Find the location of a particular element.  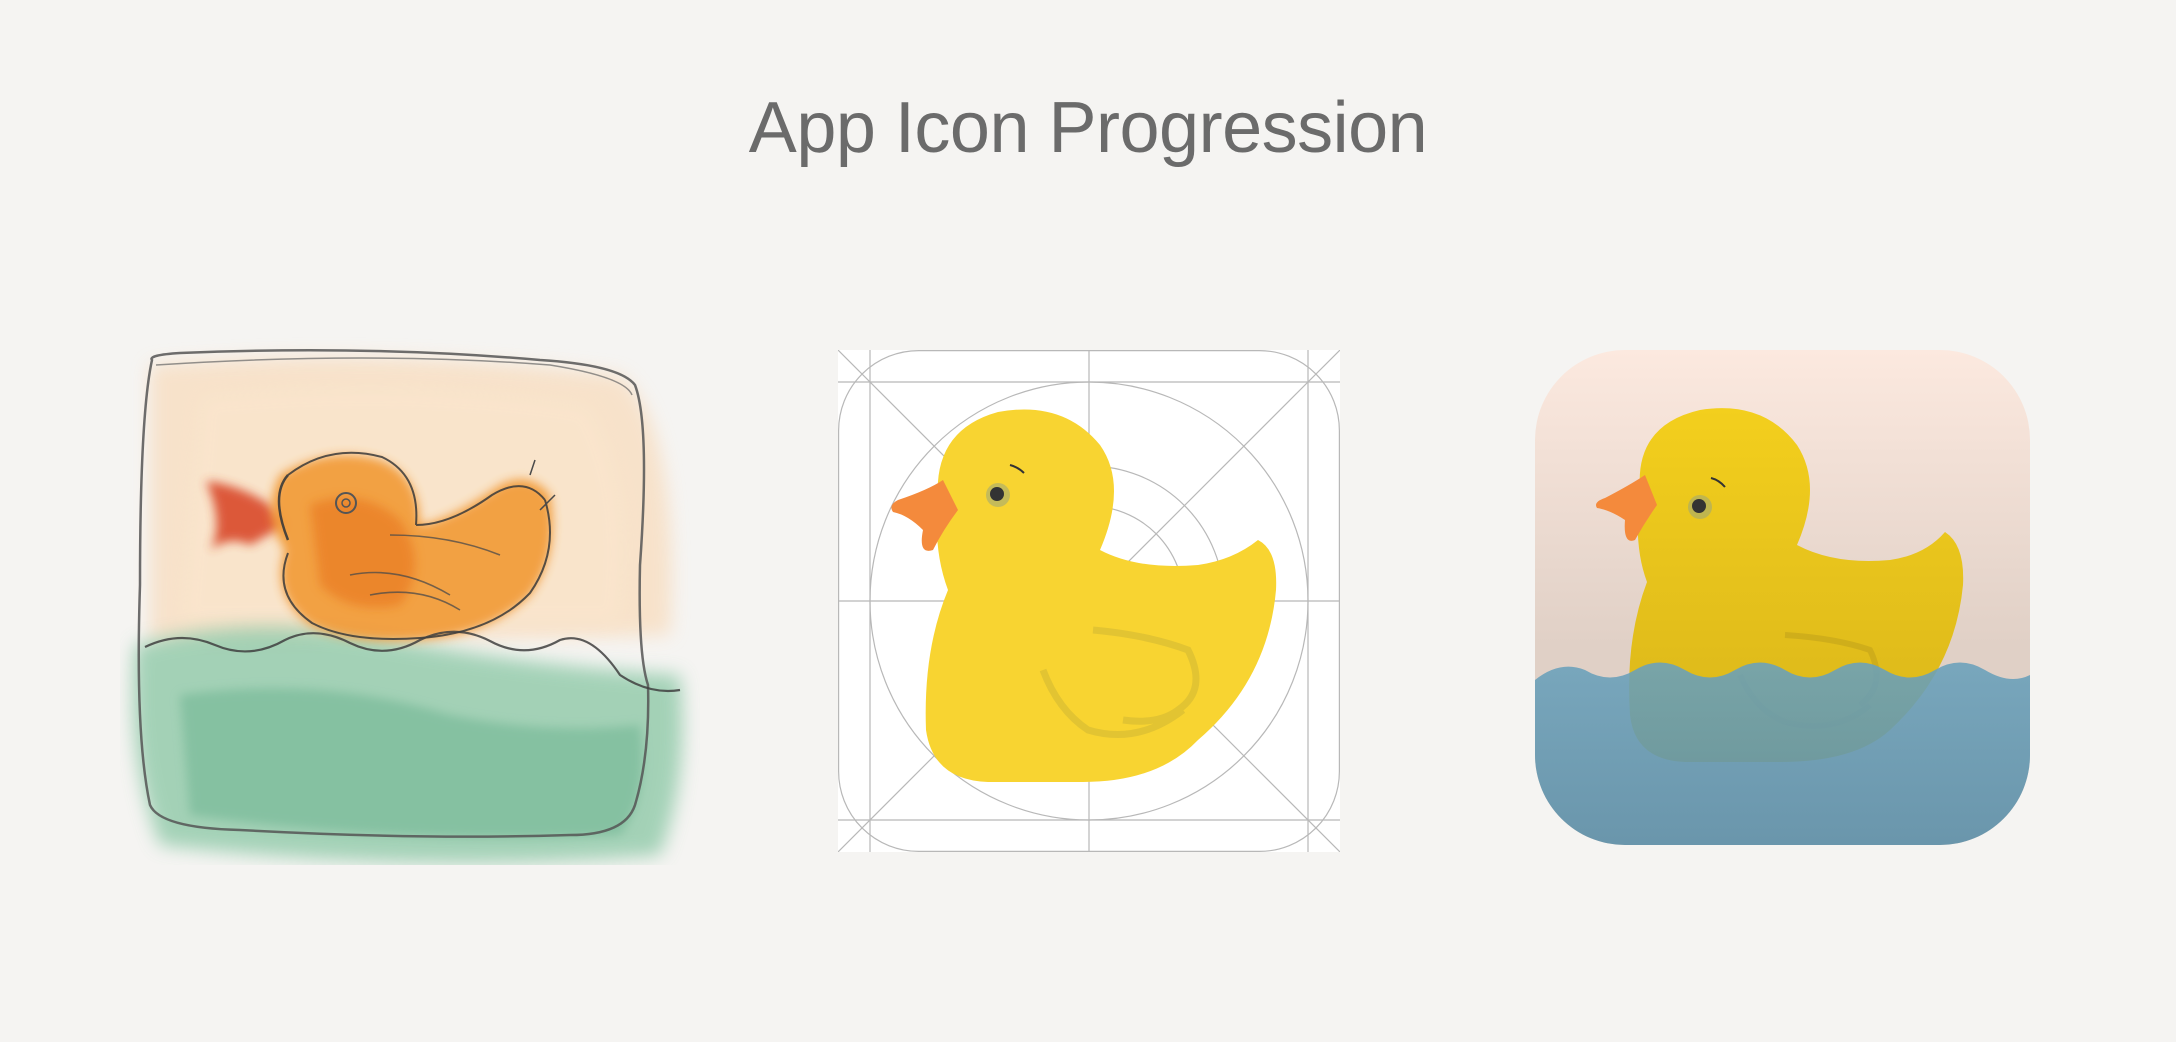

watercolor-duck-sketch-icon is located at coordinates (410, 600).